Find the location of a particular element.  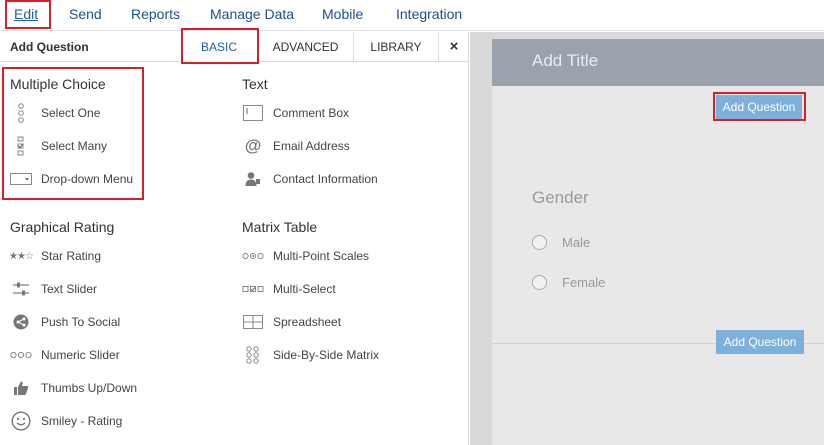

qtype-text-slider: Text Slider is located at coordinates (53, 289).